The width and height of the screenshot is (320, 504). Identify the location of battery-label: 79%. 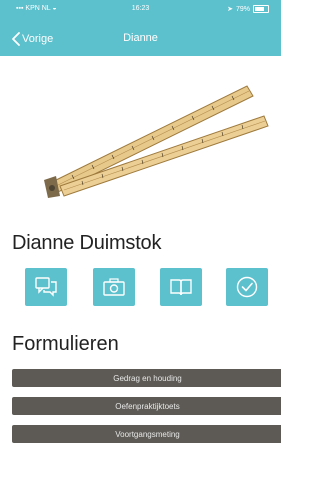
(242, 9).